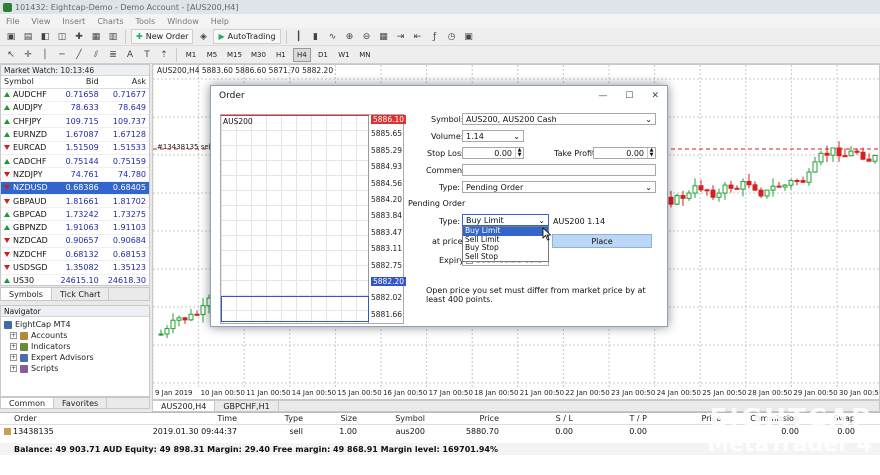 Image resolution: width=880 pixels, height=475 pixels. I want to click on menu-window: Window, so click(183, 21).